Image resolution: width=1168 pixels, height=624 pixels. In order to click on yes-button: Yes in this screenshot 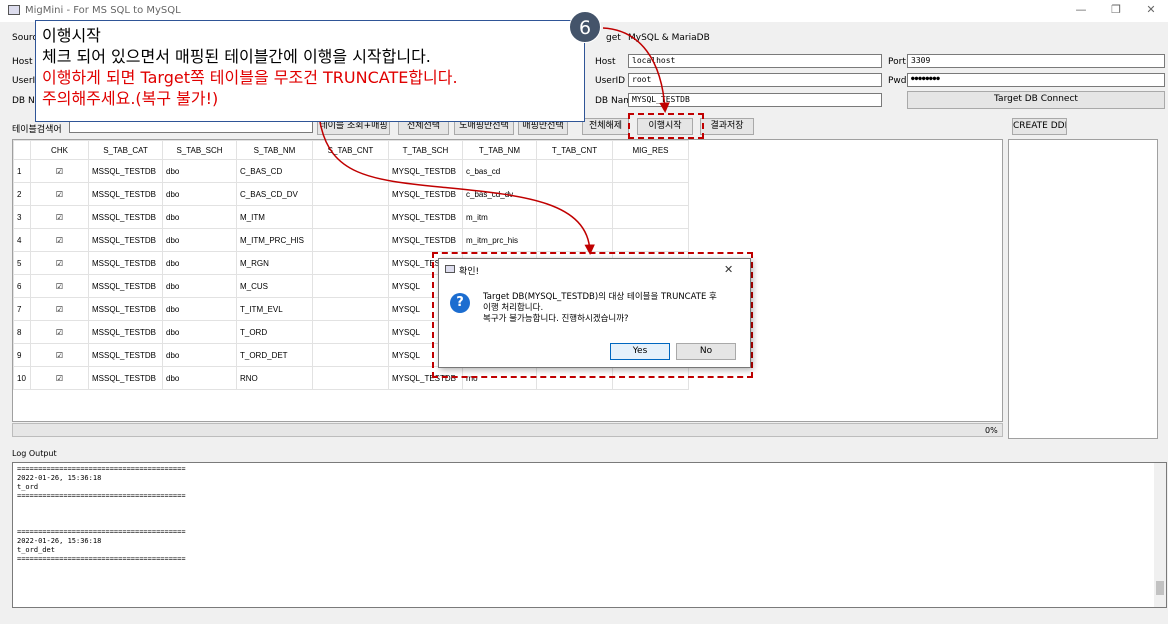, I will do `click(640, 351)`.